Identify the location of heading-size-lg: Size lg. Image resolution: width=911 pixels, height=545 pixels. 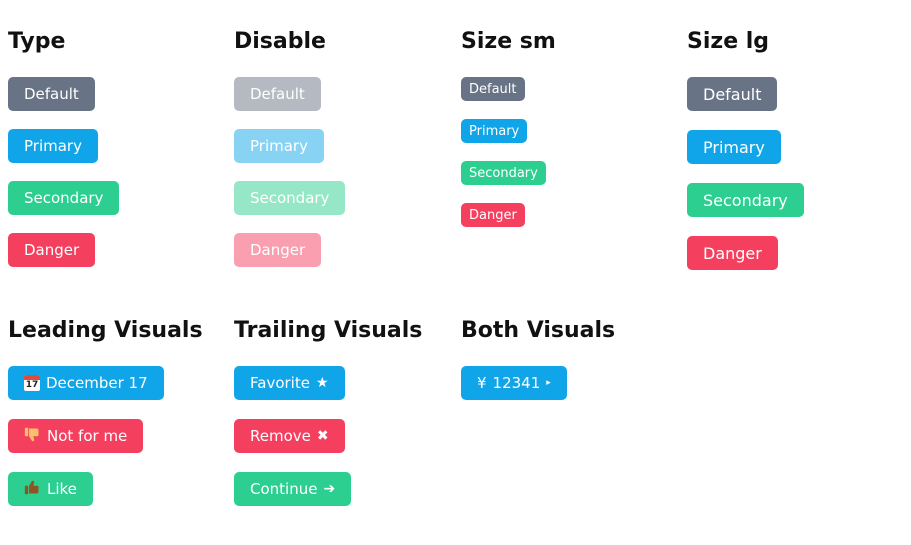
(728, 41).